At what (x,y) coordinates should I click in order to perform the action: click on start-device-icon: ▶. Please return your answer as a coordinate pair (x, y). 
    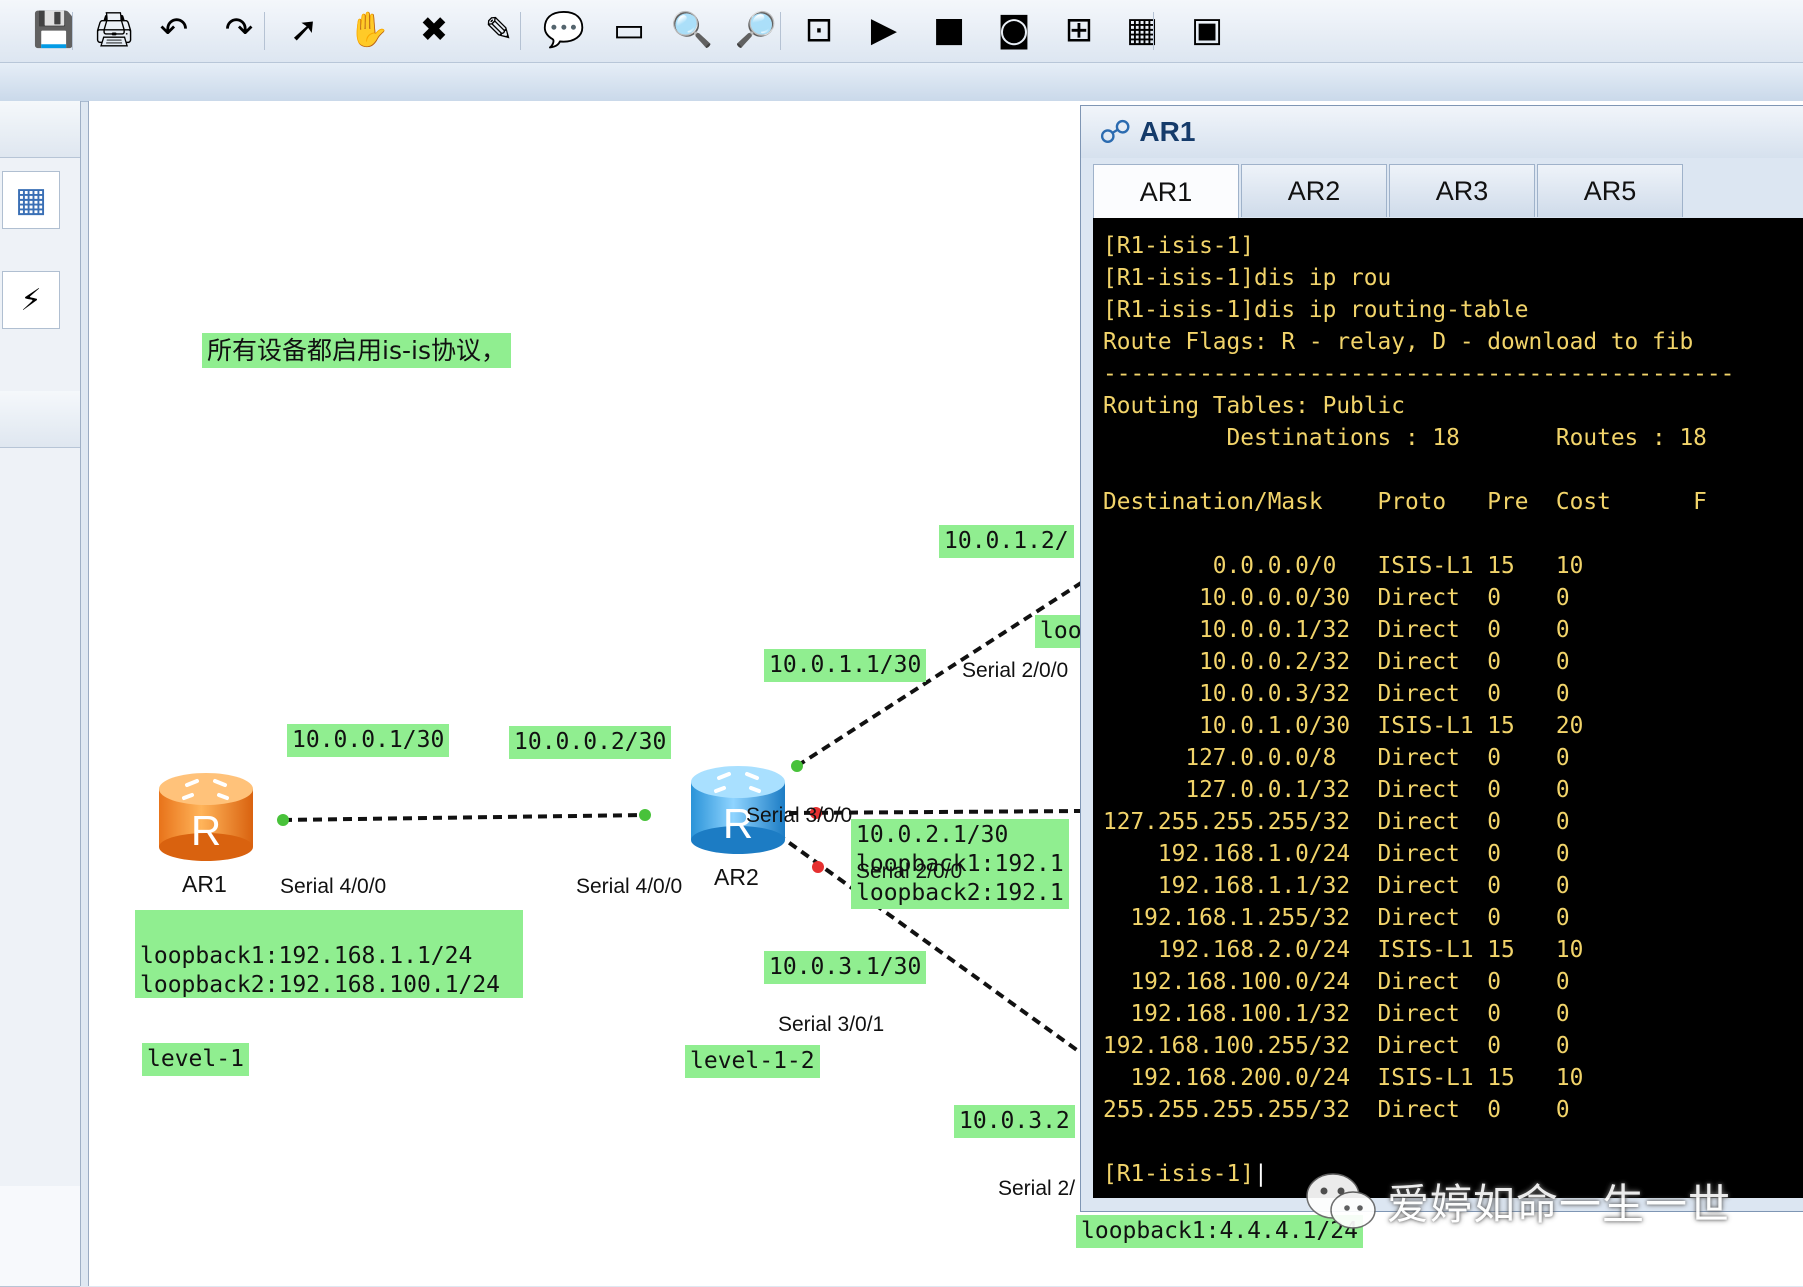
    Looking at the image, I should click on (884, 30).